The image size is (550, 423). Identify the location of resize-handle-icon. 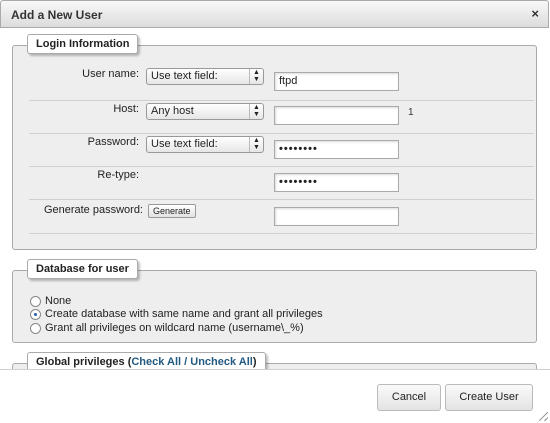
(543, 416).